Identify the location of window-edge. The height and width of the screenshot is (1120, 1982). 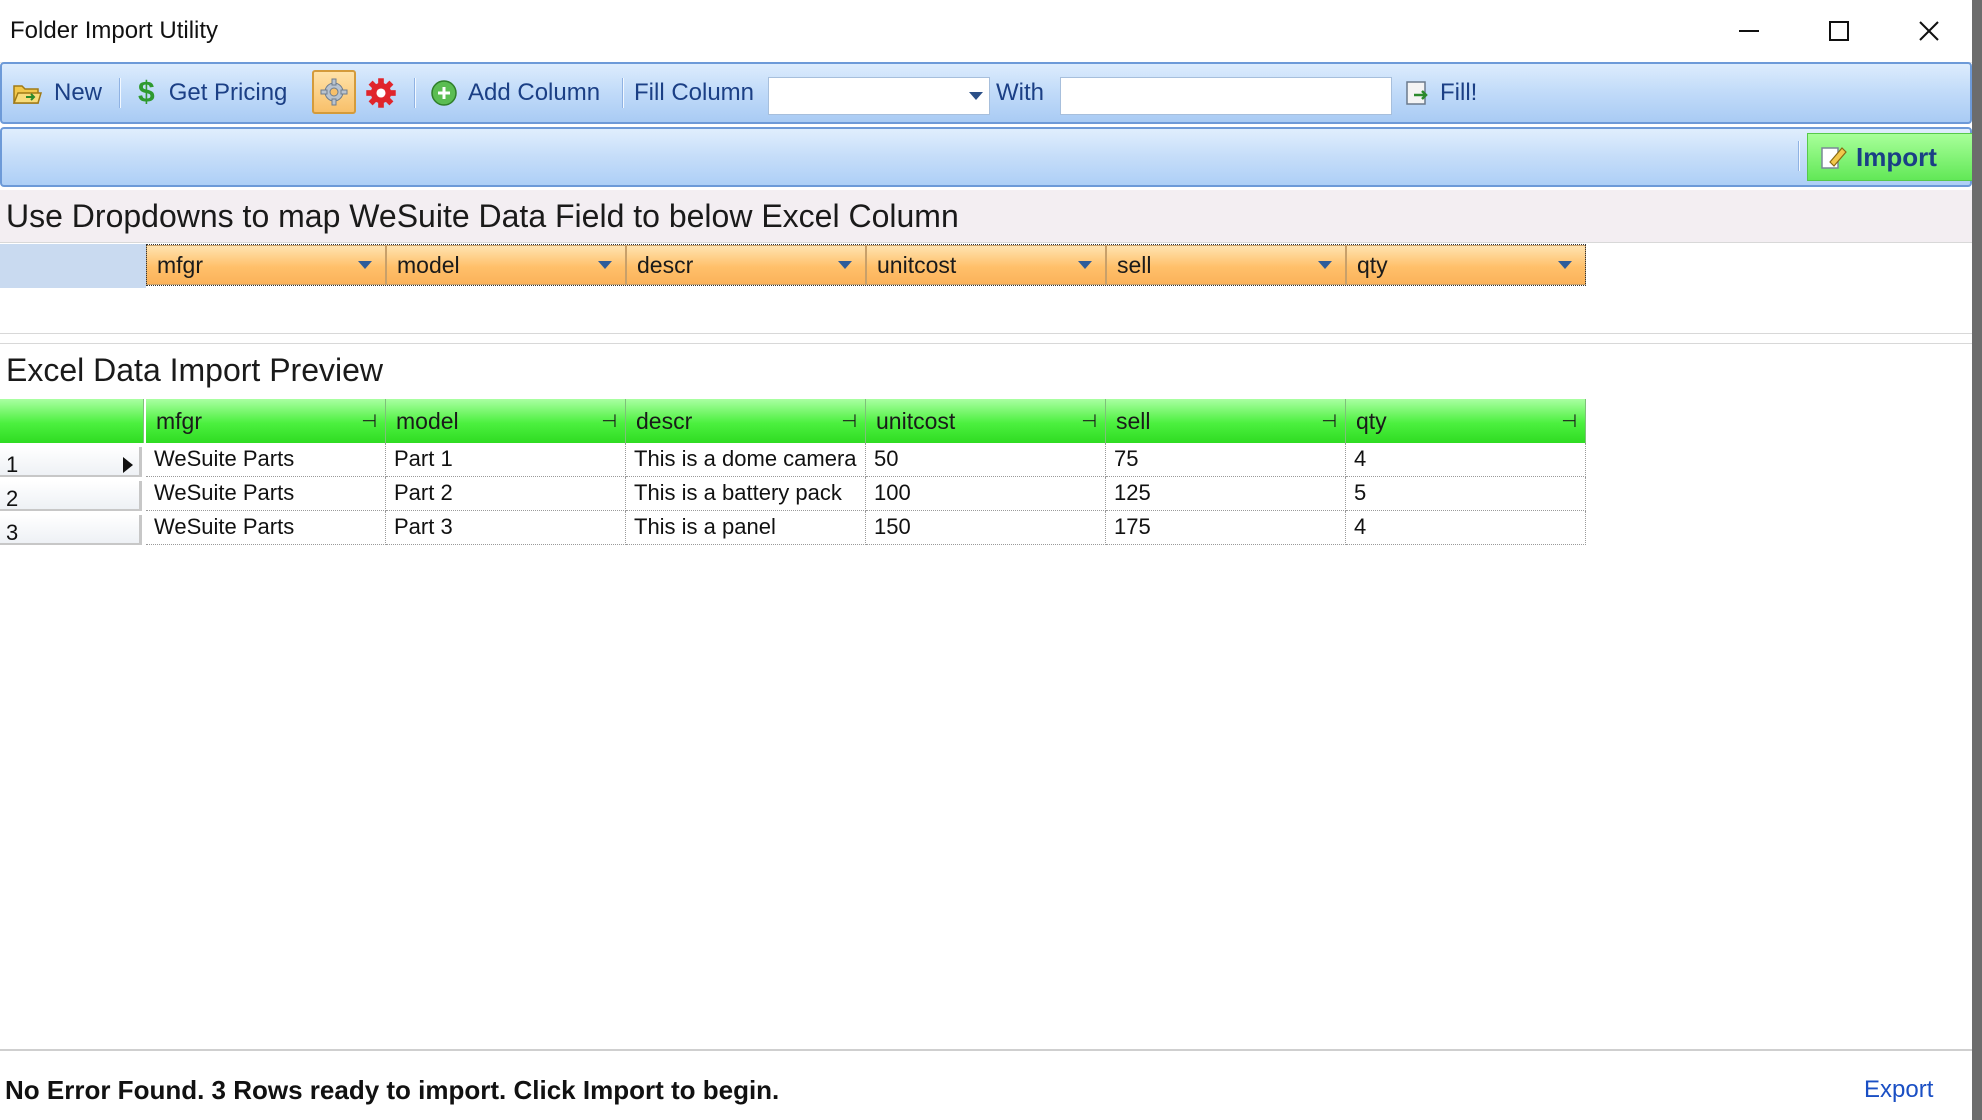
(1977, 560).